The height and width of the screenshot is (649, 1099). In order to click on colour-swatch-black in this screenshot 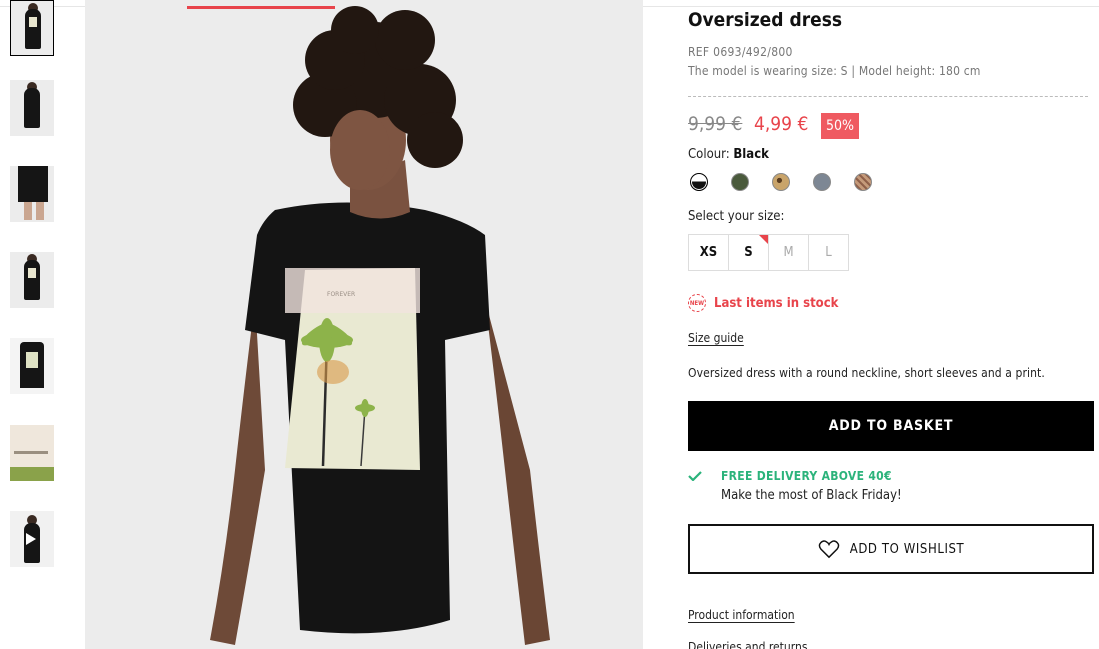, I will do `click(699, 182)`.